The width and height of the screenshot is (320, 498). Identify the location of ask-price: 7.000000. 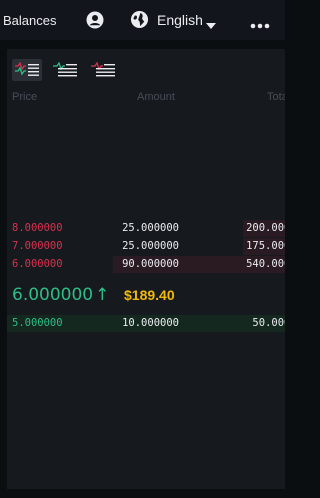
(37, 246).